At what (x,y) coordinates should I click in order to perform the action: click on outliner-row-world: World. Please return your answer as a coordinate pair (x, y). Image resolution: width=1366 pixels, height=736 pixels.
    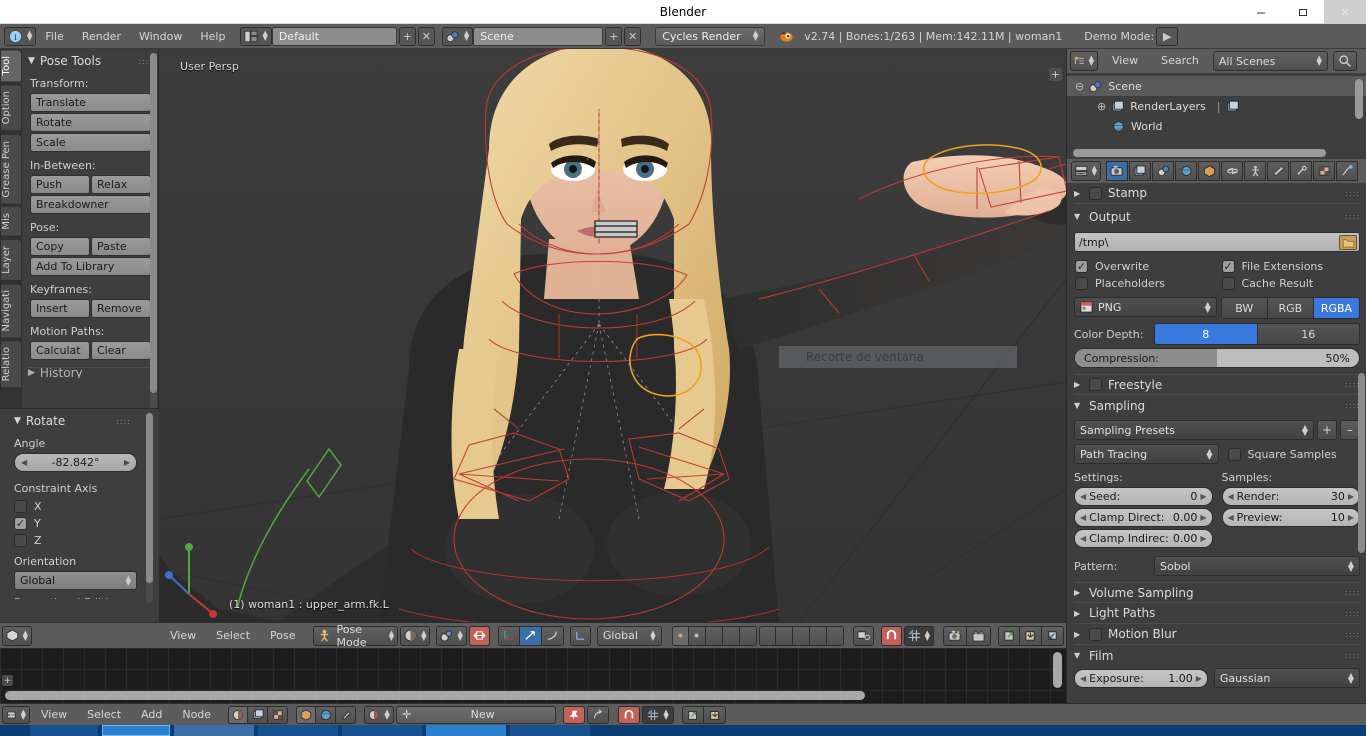
    Looking at the image, I should click on (1216, 126).